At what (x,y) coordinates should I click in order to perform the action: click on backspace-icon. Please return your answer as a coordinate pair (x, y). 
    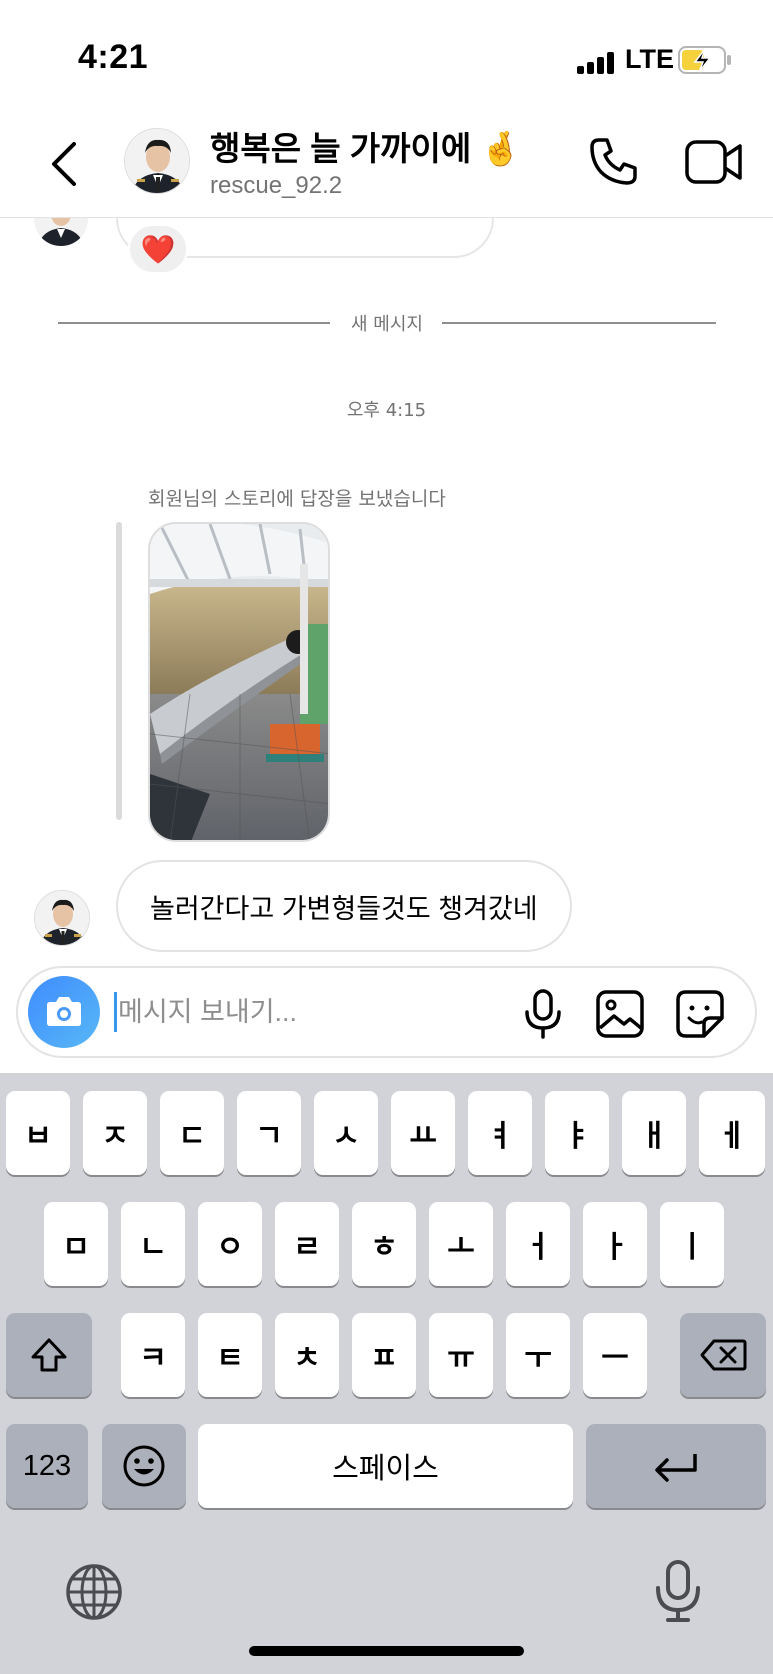
    Looking at the image, I should click on (723, 1355).